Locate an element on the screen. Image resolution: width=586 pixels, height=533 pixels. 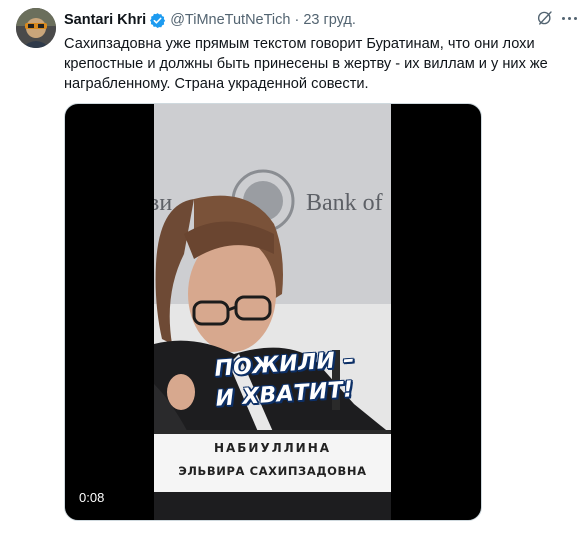
tweet-date: 23 груд. is located at coordinates (329, 20).